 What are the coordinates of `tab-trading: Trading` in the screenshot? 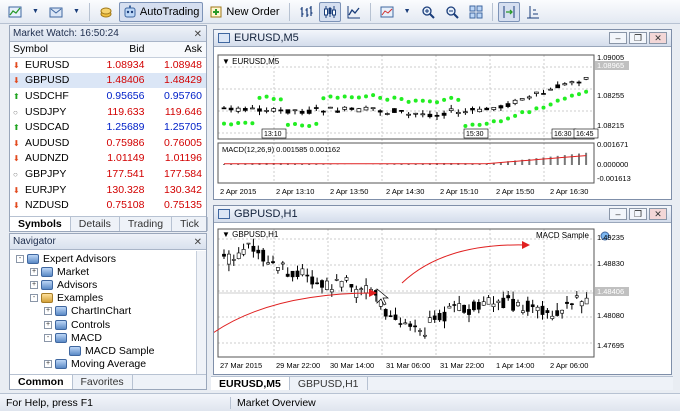 It's located at (146, 224).